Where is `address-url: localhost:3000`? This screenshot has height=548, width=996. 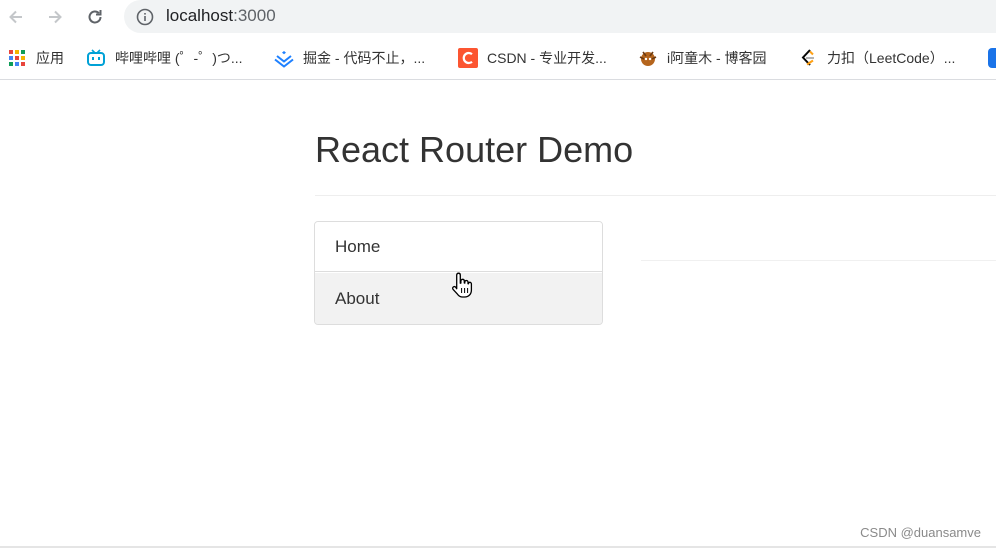 address-url: localhost:3000 is located at coordinates (221, 16).